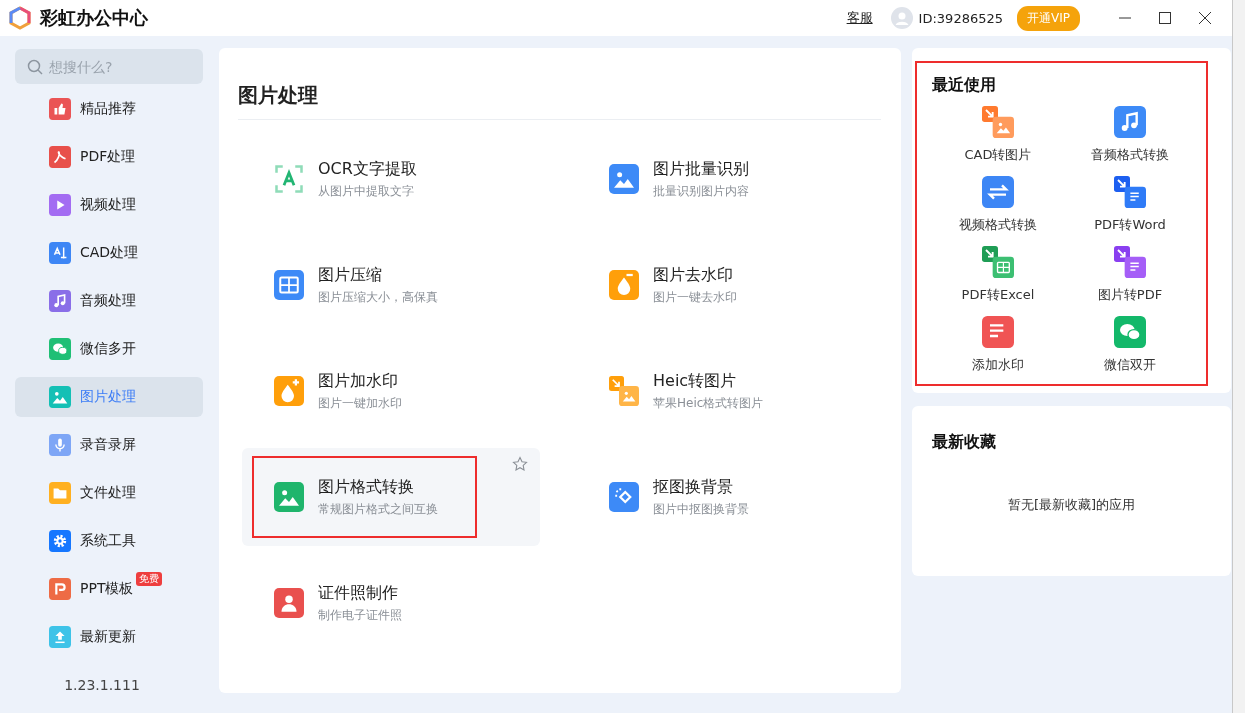  I want to click on tool-card: 图片批量识别 批量识别图片内容, so click(726, 179).